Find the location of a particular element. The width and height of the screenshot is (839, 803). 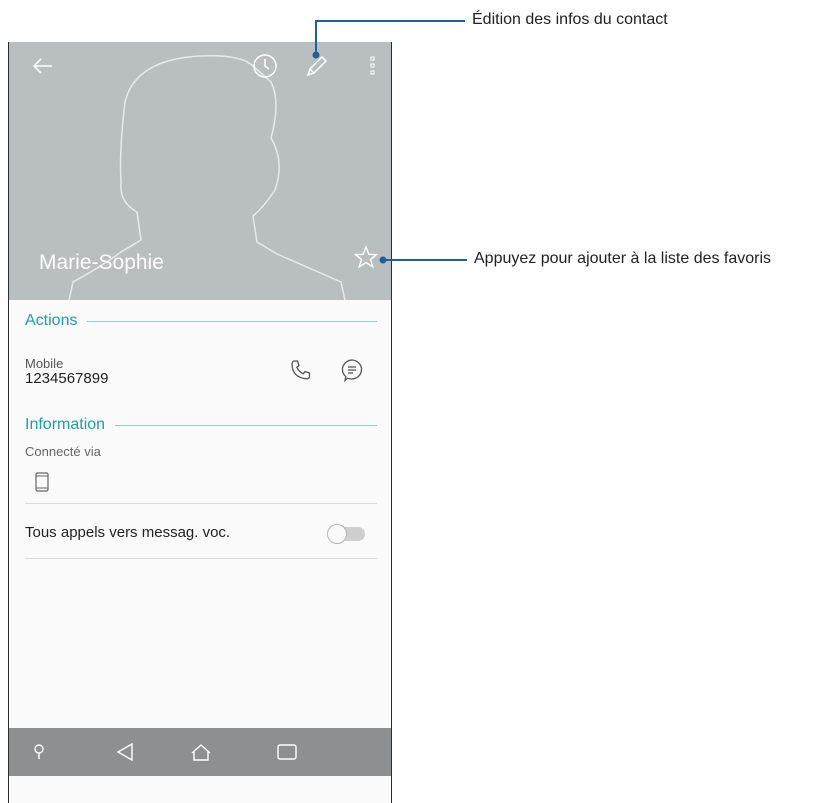

edit-callout-line is located at coordinates (390, 37).